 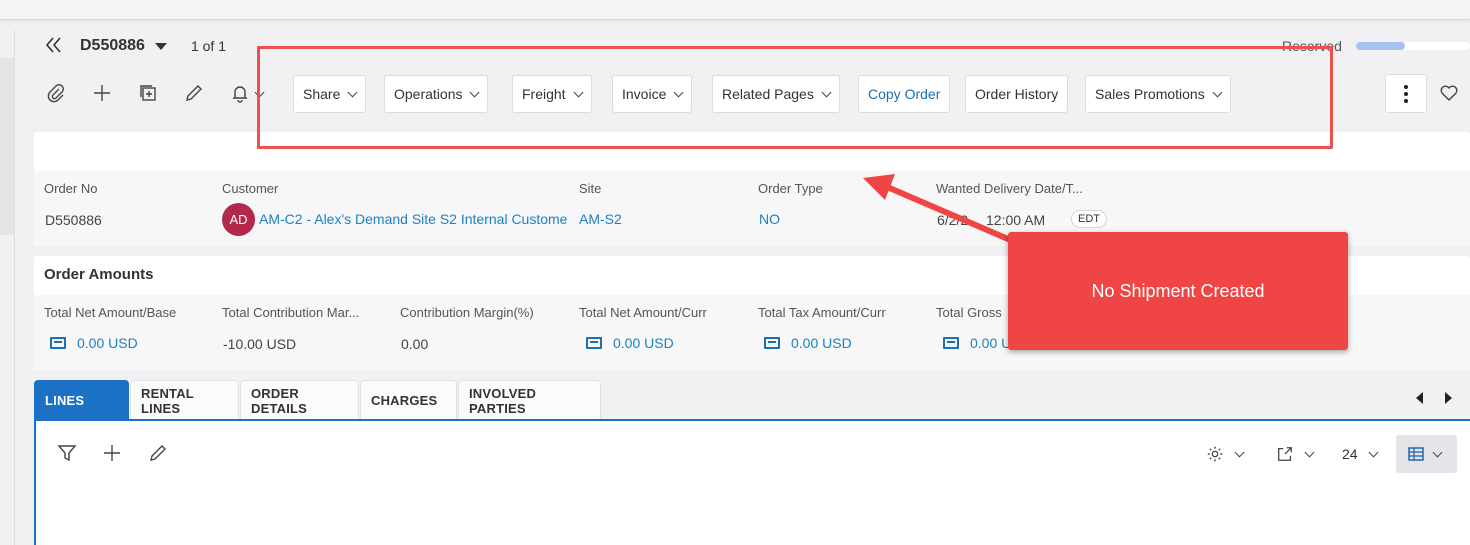 What do you see at coordinates (544, 94) in the screenshot?
I see `freight-button-label: Freight` at bounding box center [544, 94].